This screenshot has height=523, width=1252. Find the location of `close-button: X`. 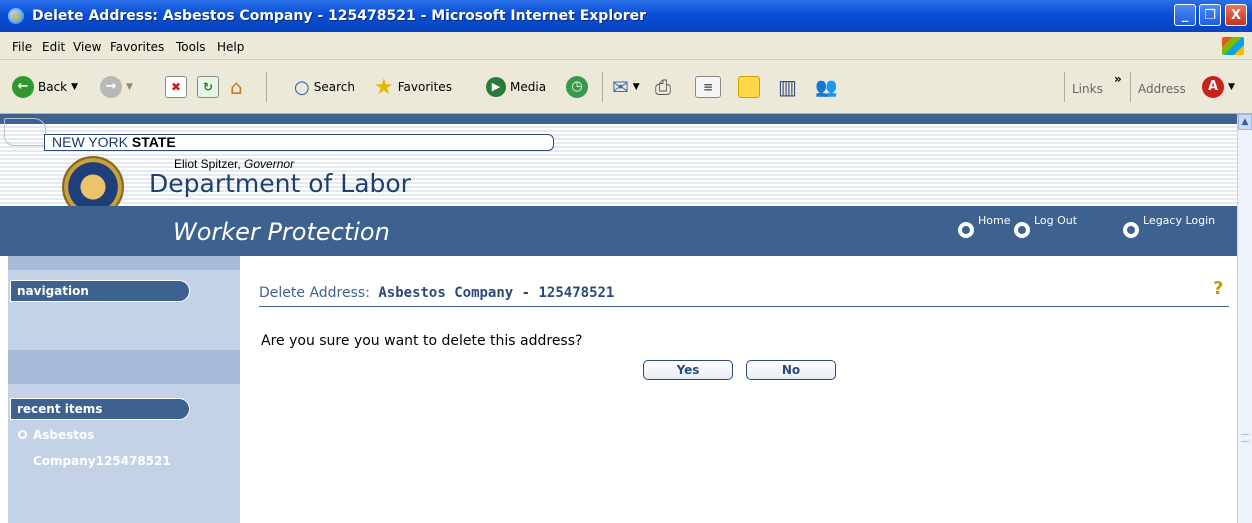

close-button: X is located at coordinates (1236, 15).